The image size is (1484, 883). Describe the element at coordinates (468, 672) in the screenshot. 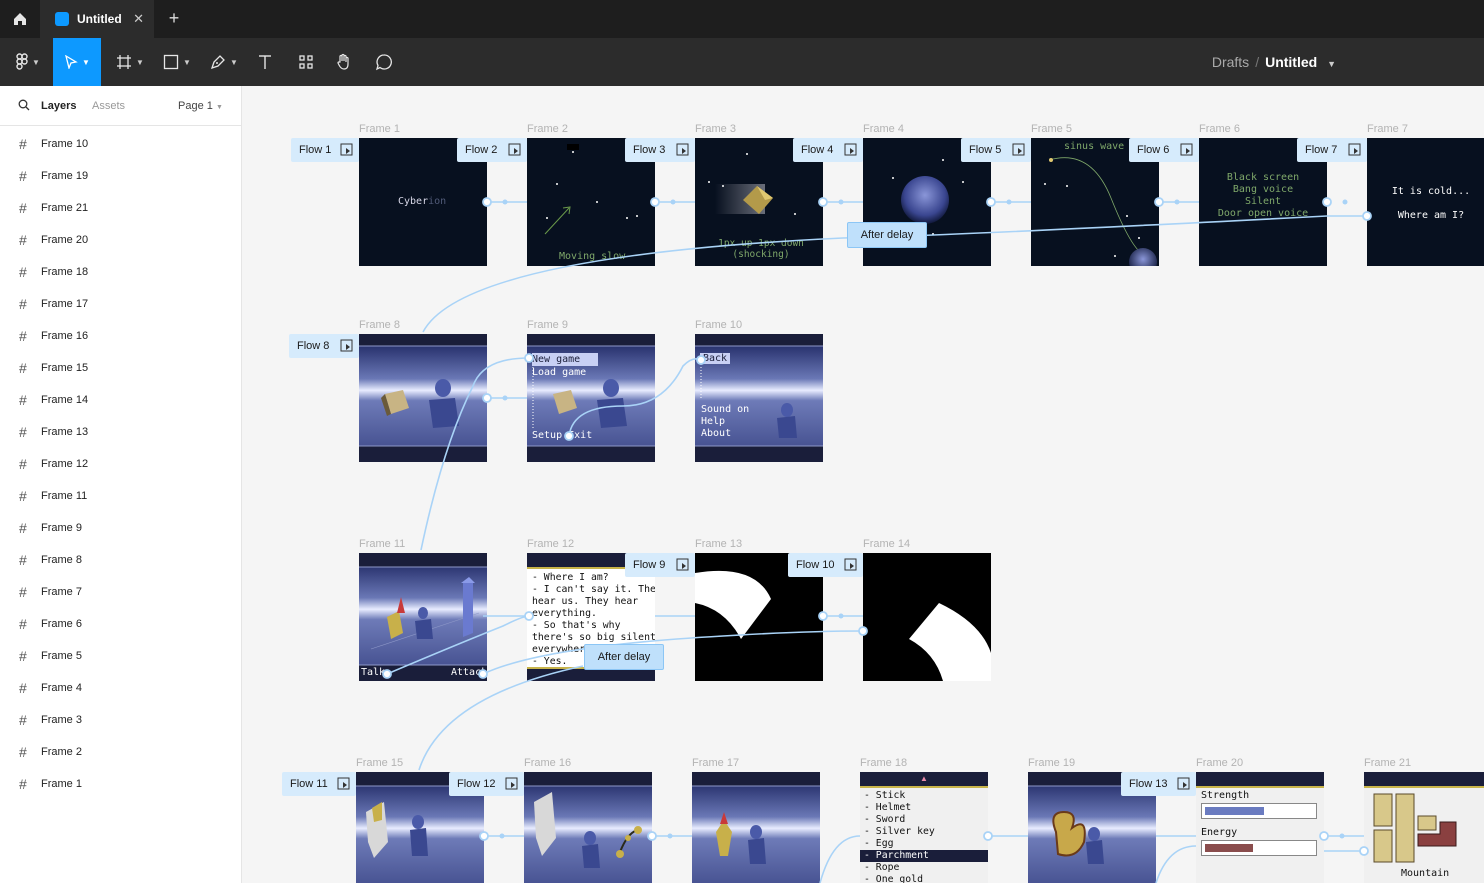

I see `action-attack: Attack` at that location.